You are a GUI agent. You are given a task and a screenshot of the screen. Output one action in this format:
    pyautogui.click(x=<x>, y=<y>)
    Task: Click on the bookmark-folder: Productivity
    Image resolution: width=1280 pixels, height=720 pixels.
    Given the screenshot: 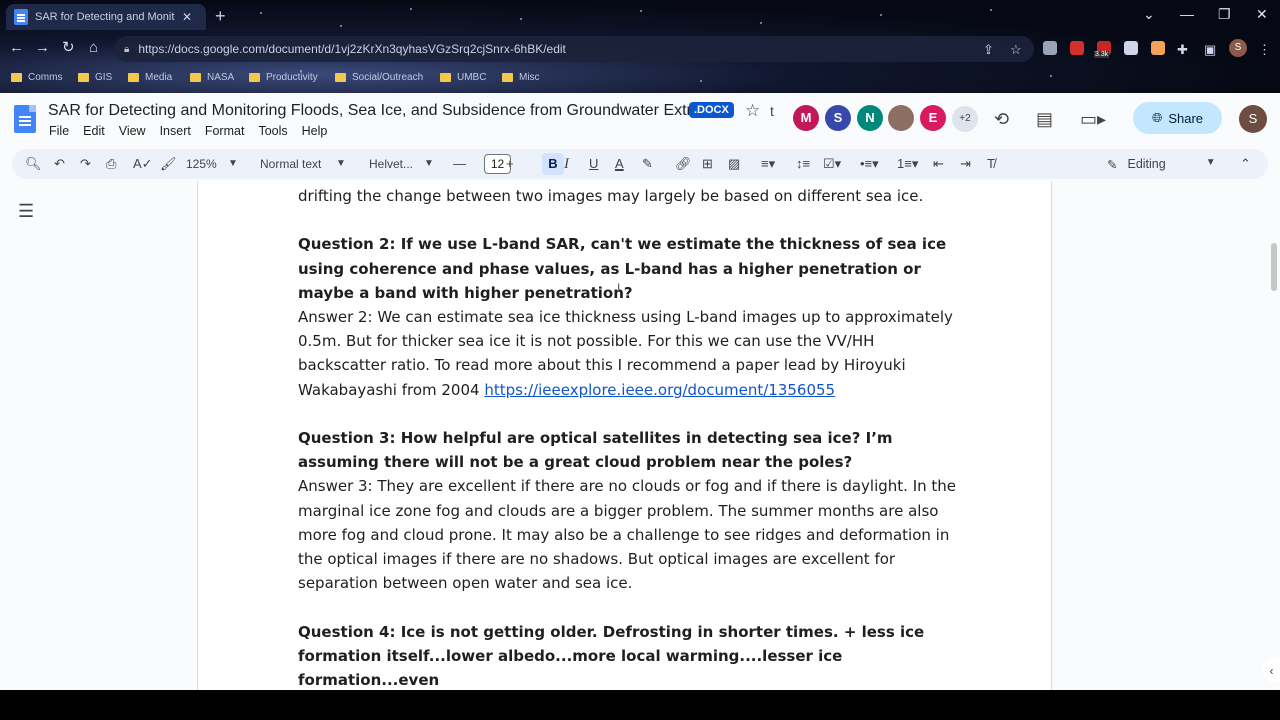 What is the action you would take?
    pyautogui.click(x=283, y=77)
    